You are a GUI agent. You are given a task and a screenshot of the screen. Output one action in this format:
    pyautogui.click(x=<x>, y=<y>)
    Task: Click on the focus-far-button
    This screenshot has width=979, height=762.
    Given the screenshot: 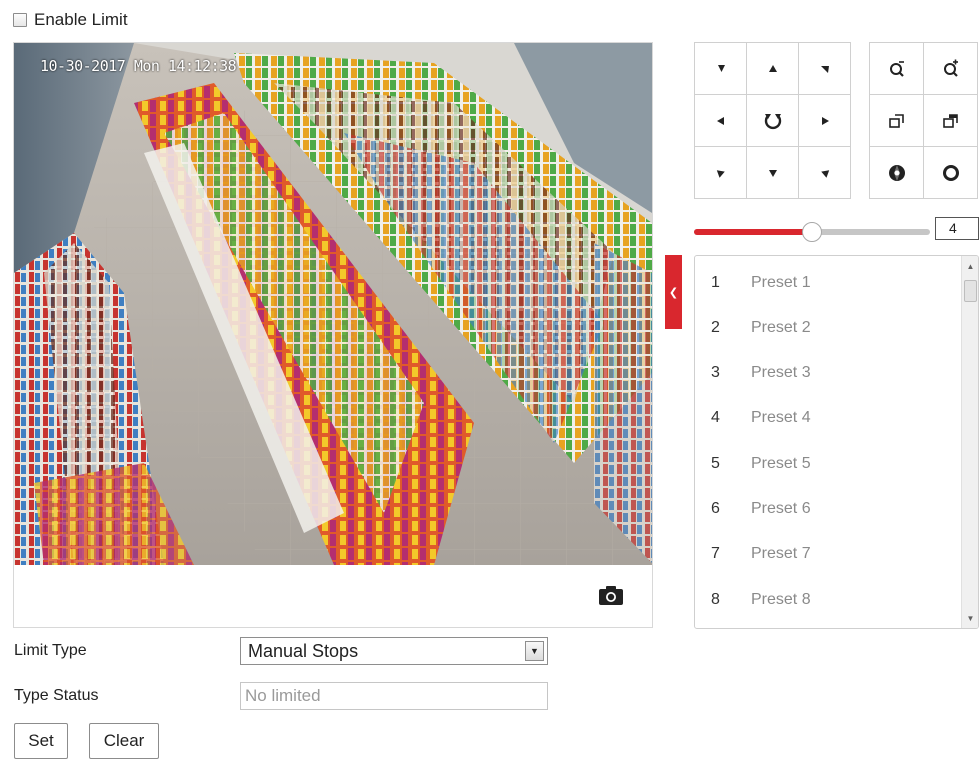 What is the action you would take?
    pyautogui.click(x=951, y=121)
    